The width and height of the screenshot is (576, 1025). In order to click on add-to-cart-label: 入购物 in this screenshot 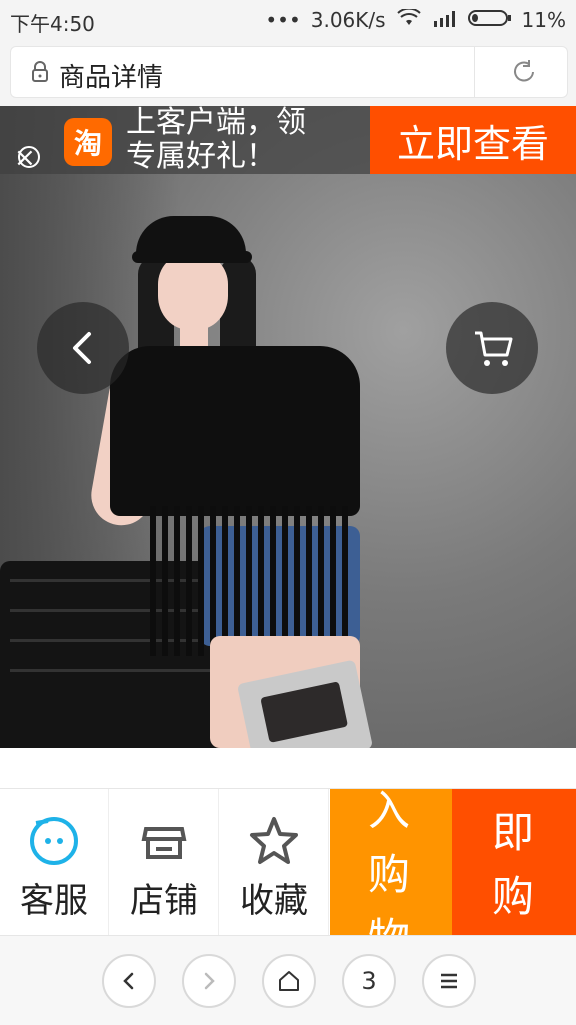, I will do `click(389, 862)`.